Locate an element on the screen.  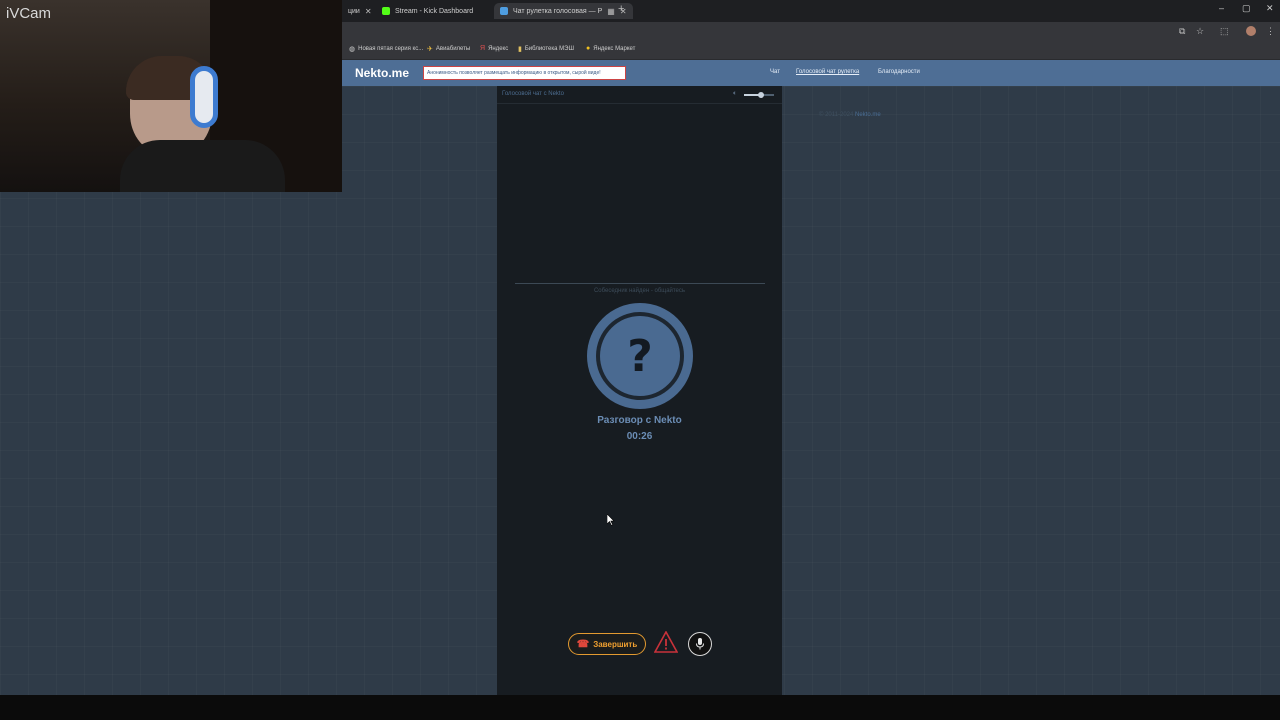
menu-dots-icon: ⋮ is located at coordinates (1270, 31).